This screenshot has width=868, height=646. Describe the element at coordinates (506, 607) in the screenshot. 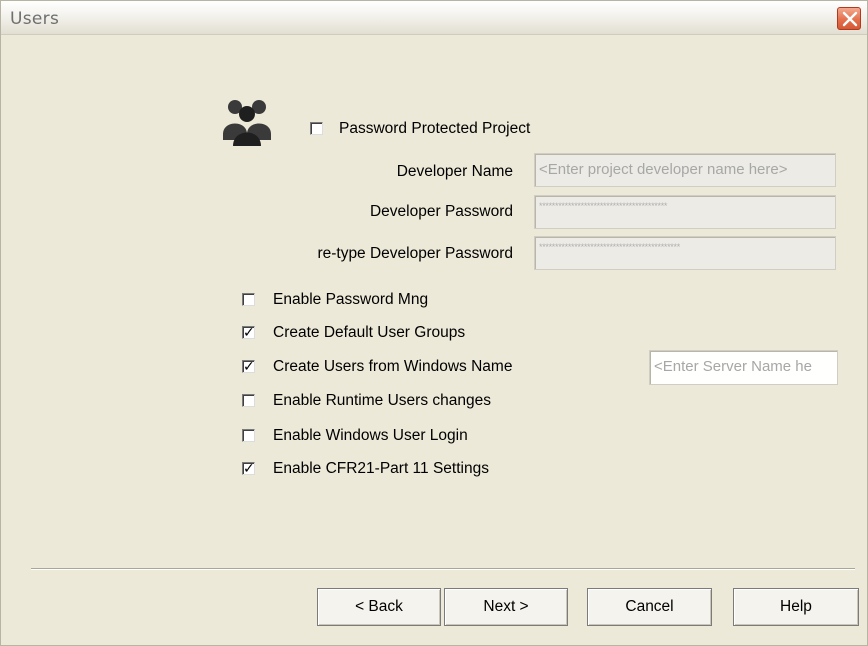

I see `next-button: Next >` at that location.